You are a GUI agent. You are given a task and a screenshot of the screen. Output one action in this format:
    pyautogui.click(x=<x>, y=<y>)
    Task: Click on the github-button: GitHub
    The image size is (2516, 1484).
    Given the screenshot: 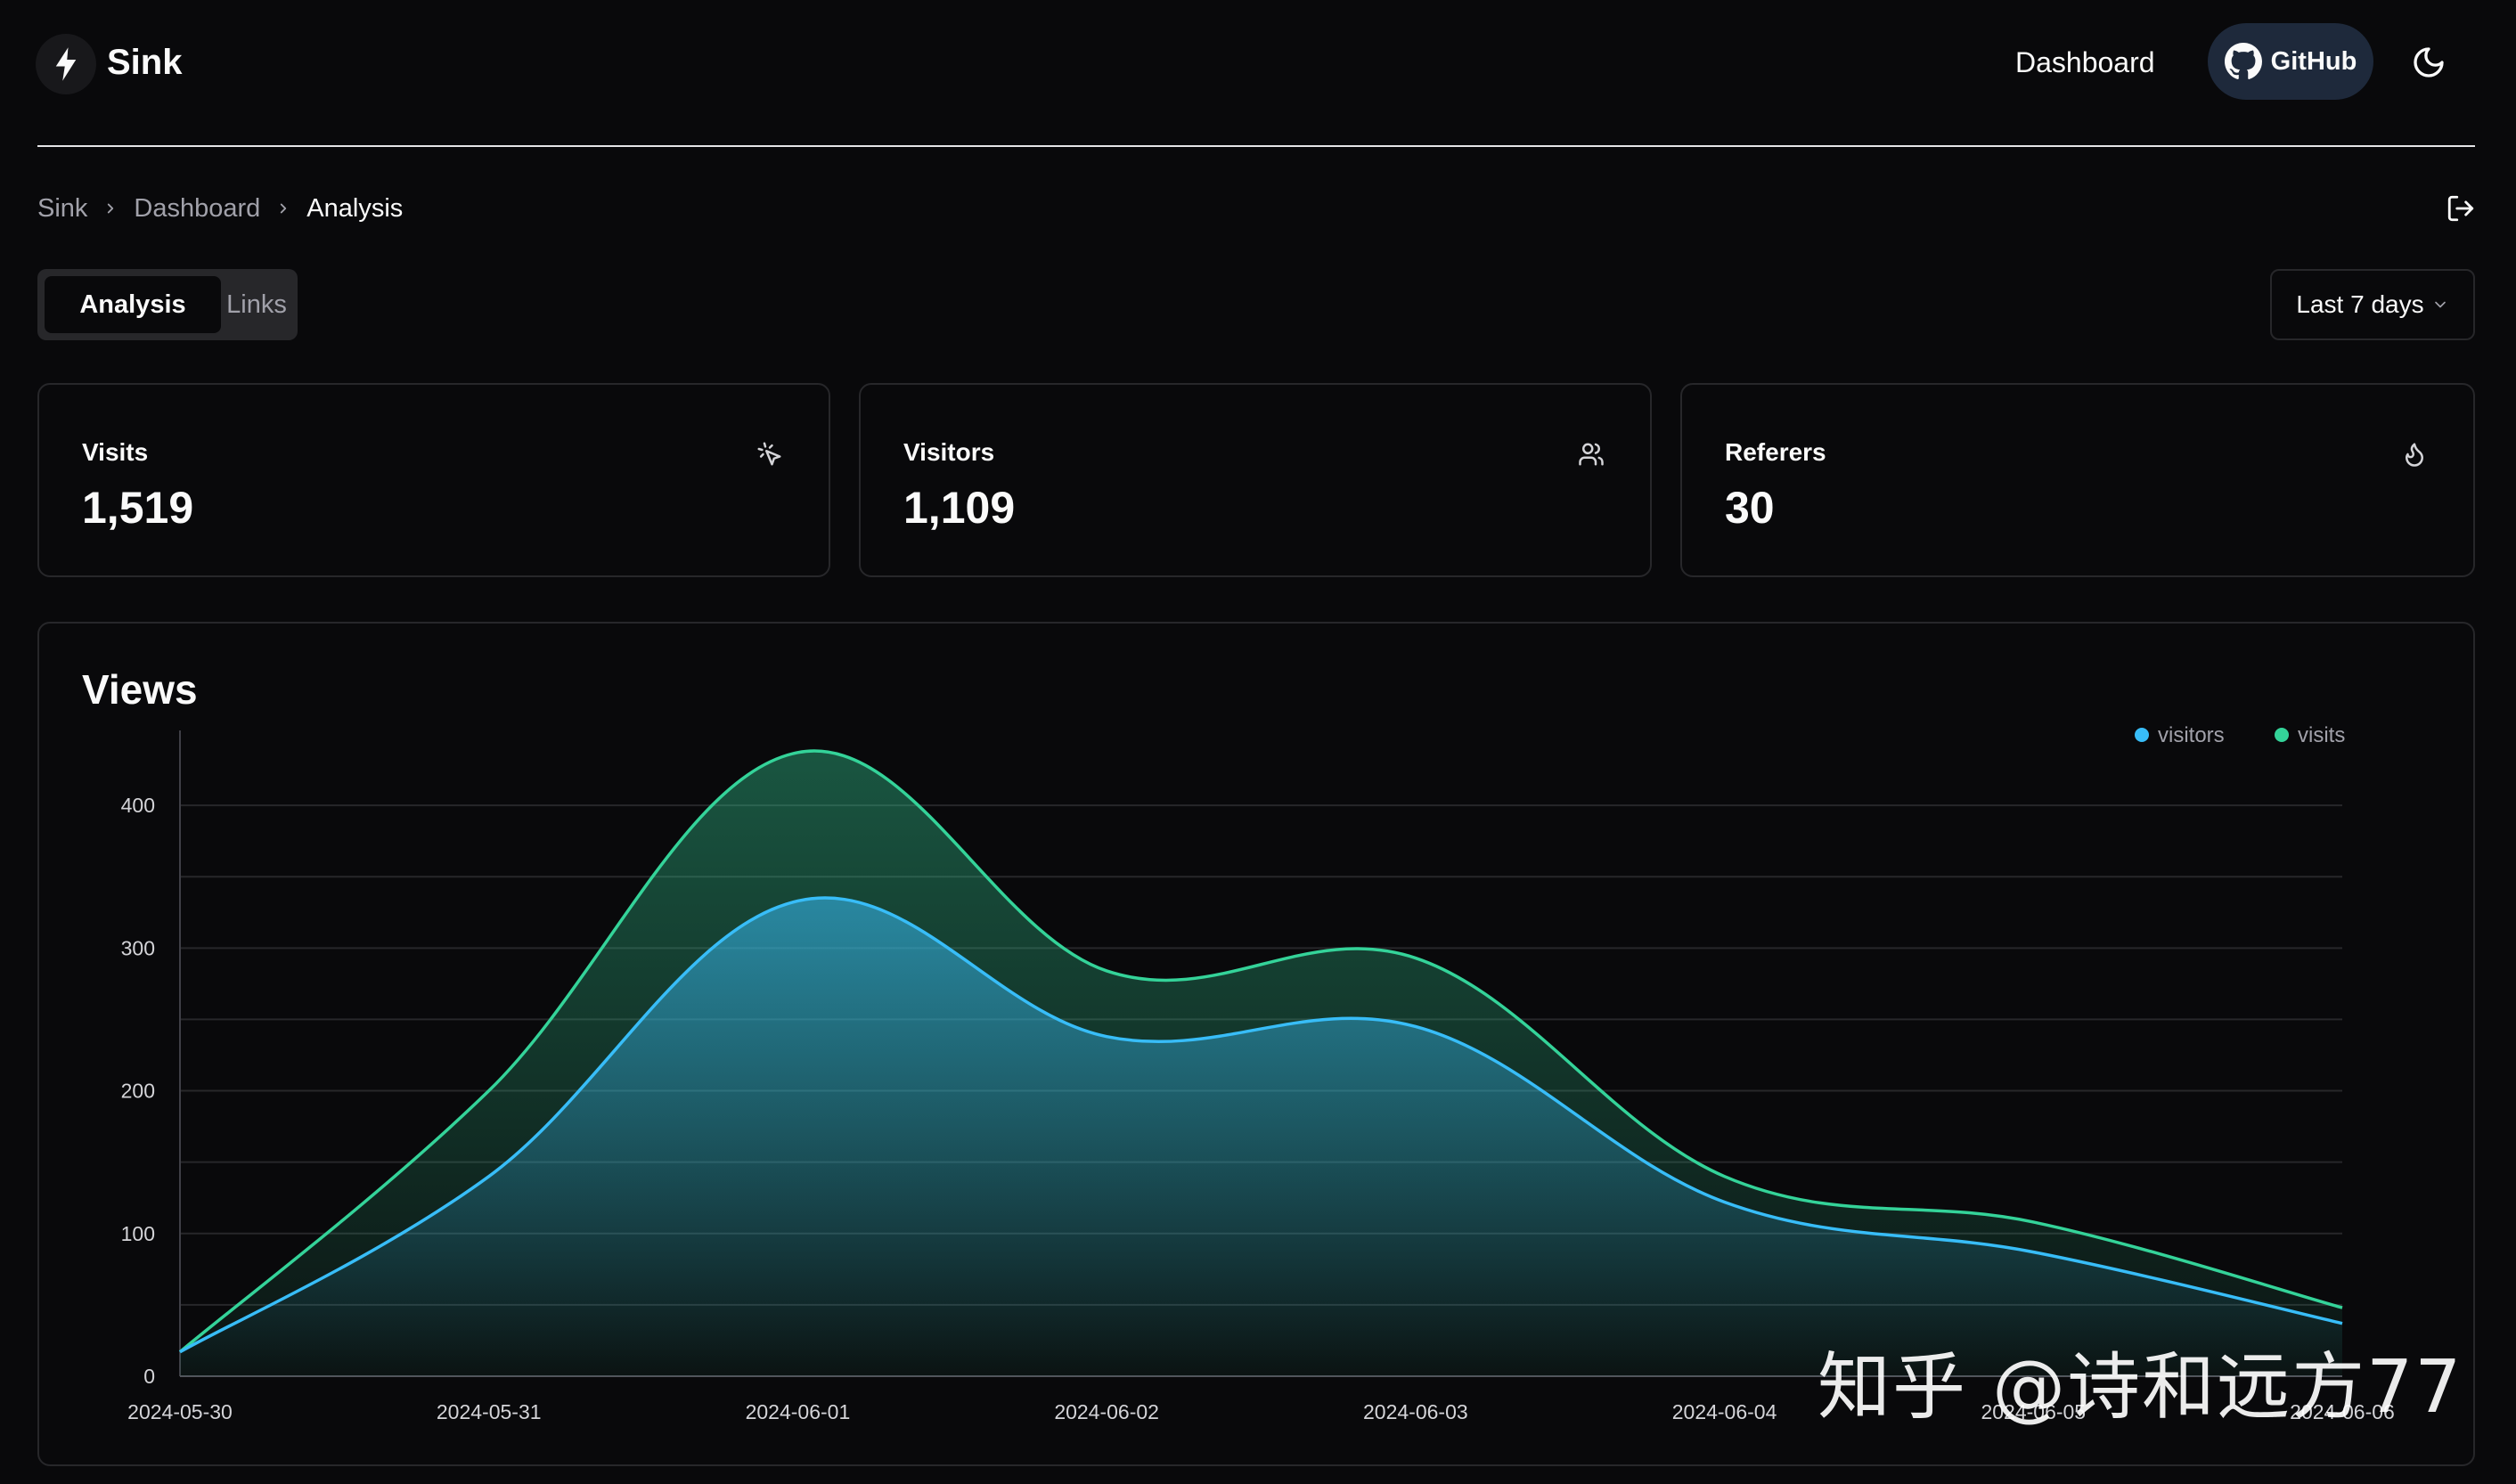 What is the action you would take?
    pyautogui.click(x=2290, y=62)
    